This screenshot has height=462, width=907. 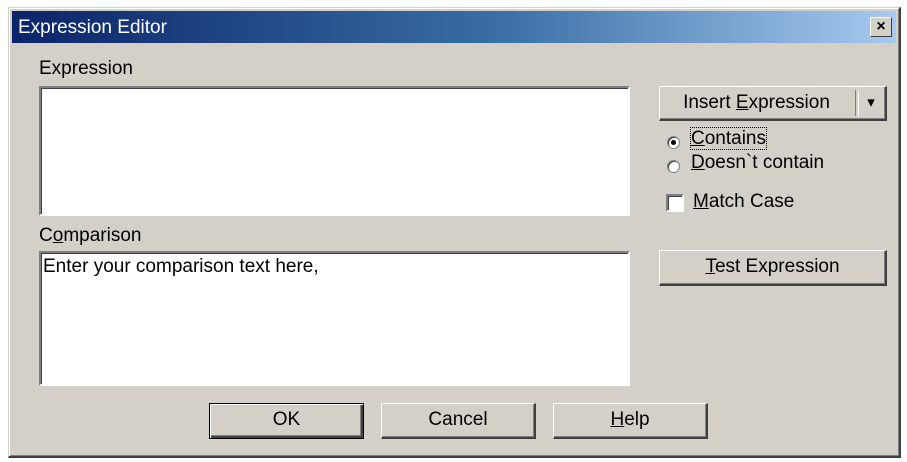 What do you see at coordinates (286, 421) in the screenshot?
I see `ok-button: OK` at bounding box center [286, 421].